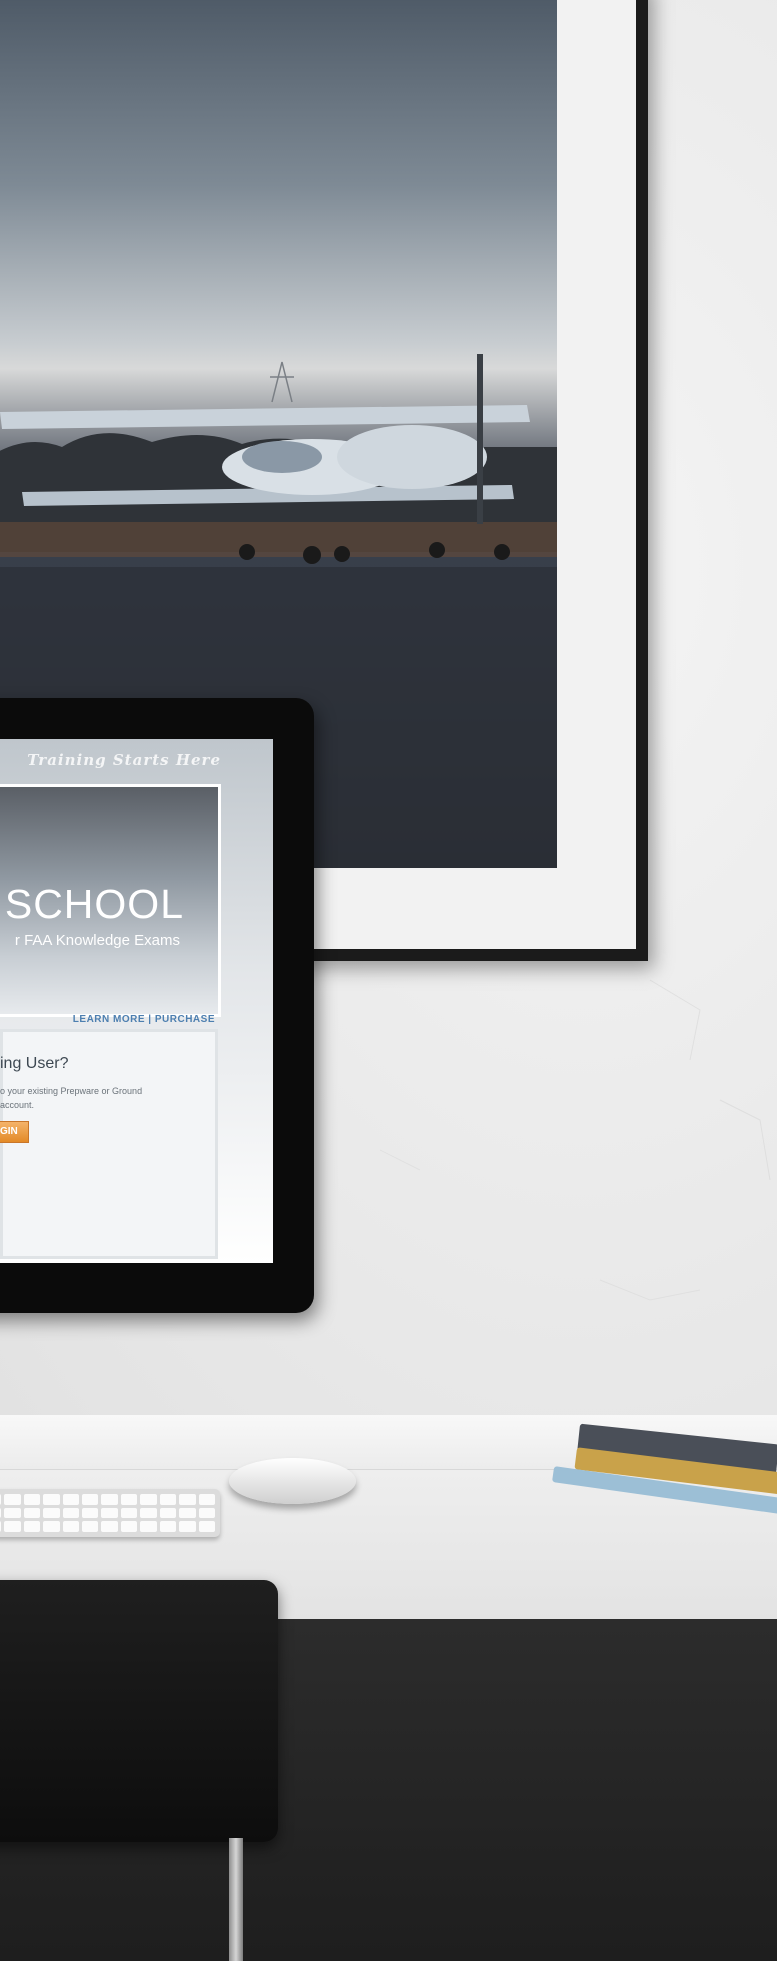 The height and width of the screenshot is (1961, 777). I want to click on returning-user-text-line1: o your existing Prepware or Ground, so click(71, 1091).